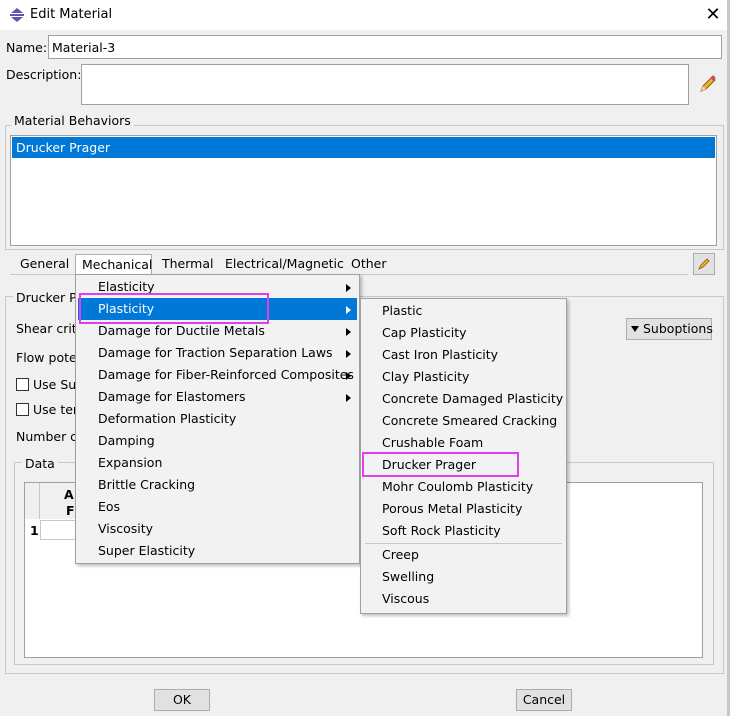 The image size is (730, 716). I want to click on submenu-item-cap-plasticity: Cap Plasticity, so click(424, 333).